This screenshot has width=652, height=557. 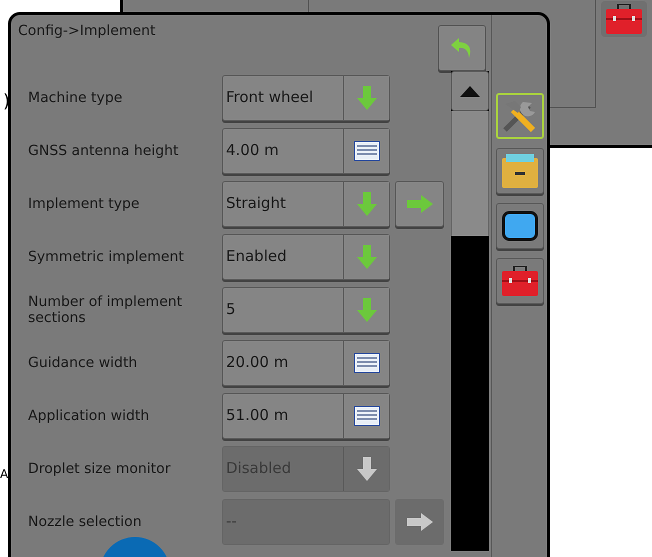 I want to click on setting-label: Symmetric implement, so click(x=106, y=256).